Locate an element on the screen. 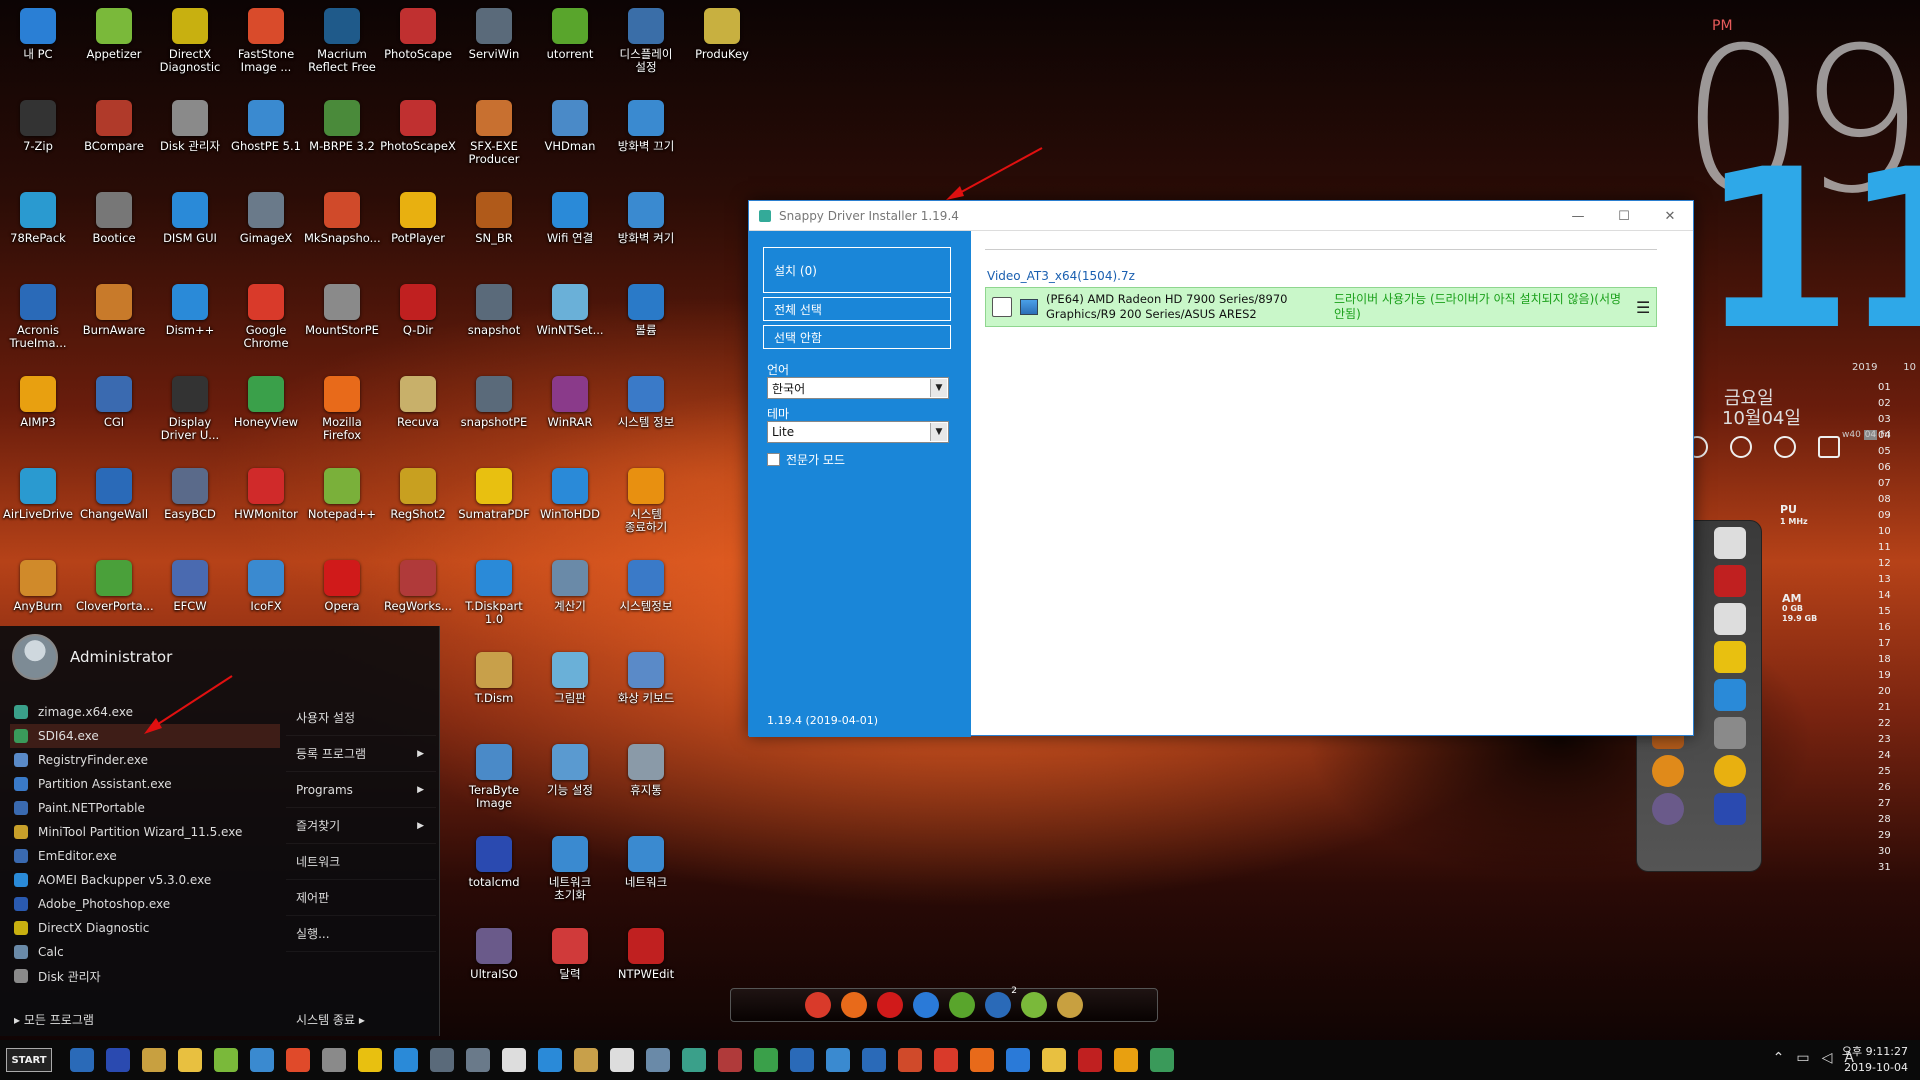 The height and width of the screenshot is (1080, 1920). theme-select: Lite ▼ is located at coordinates (858, 432).